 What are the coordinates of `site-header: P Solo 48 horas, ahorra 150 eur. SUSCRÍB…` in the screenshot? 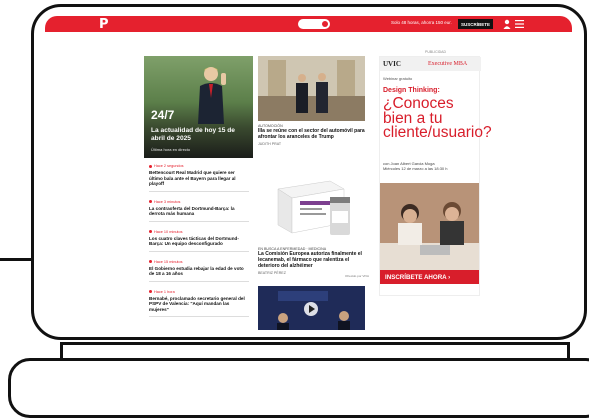 It's located at (308, 24).